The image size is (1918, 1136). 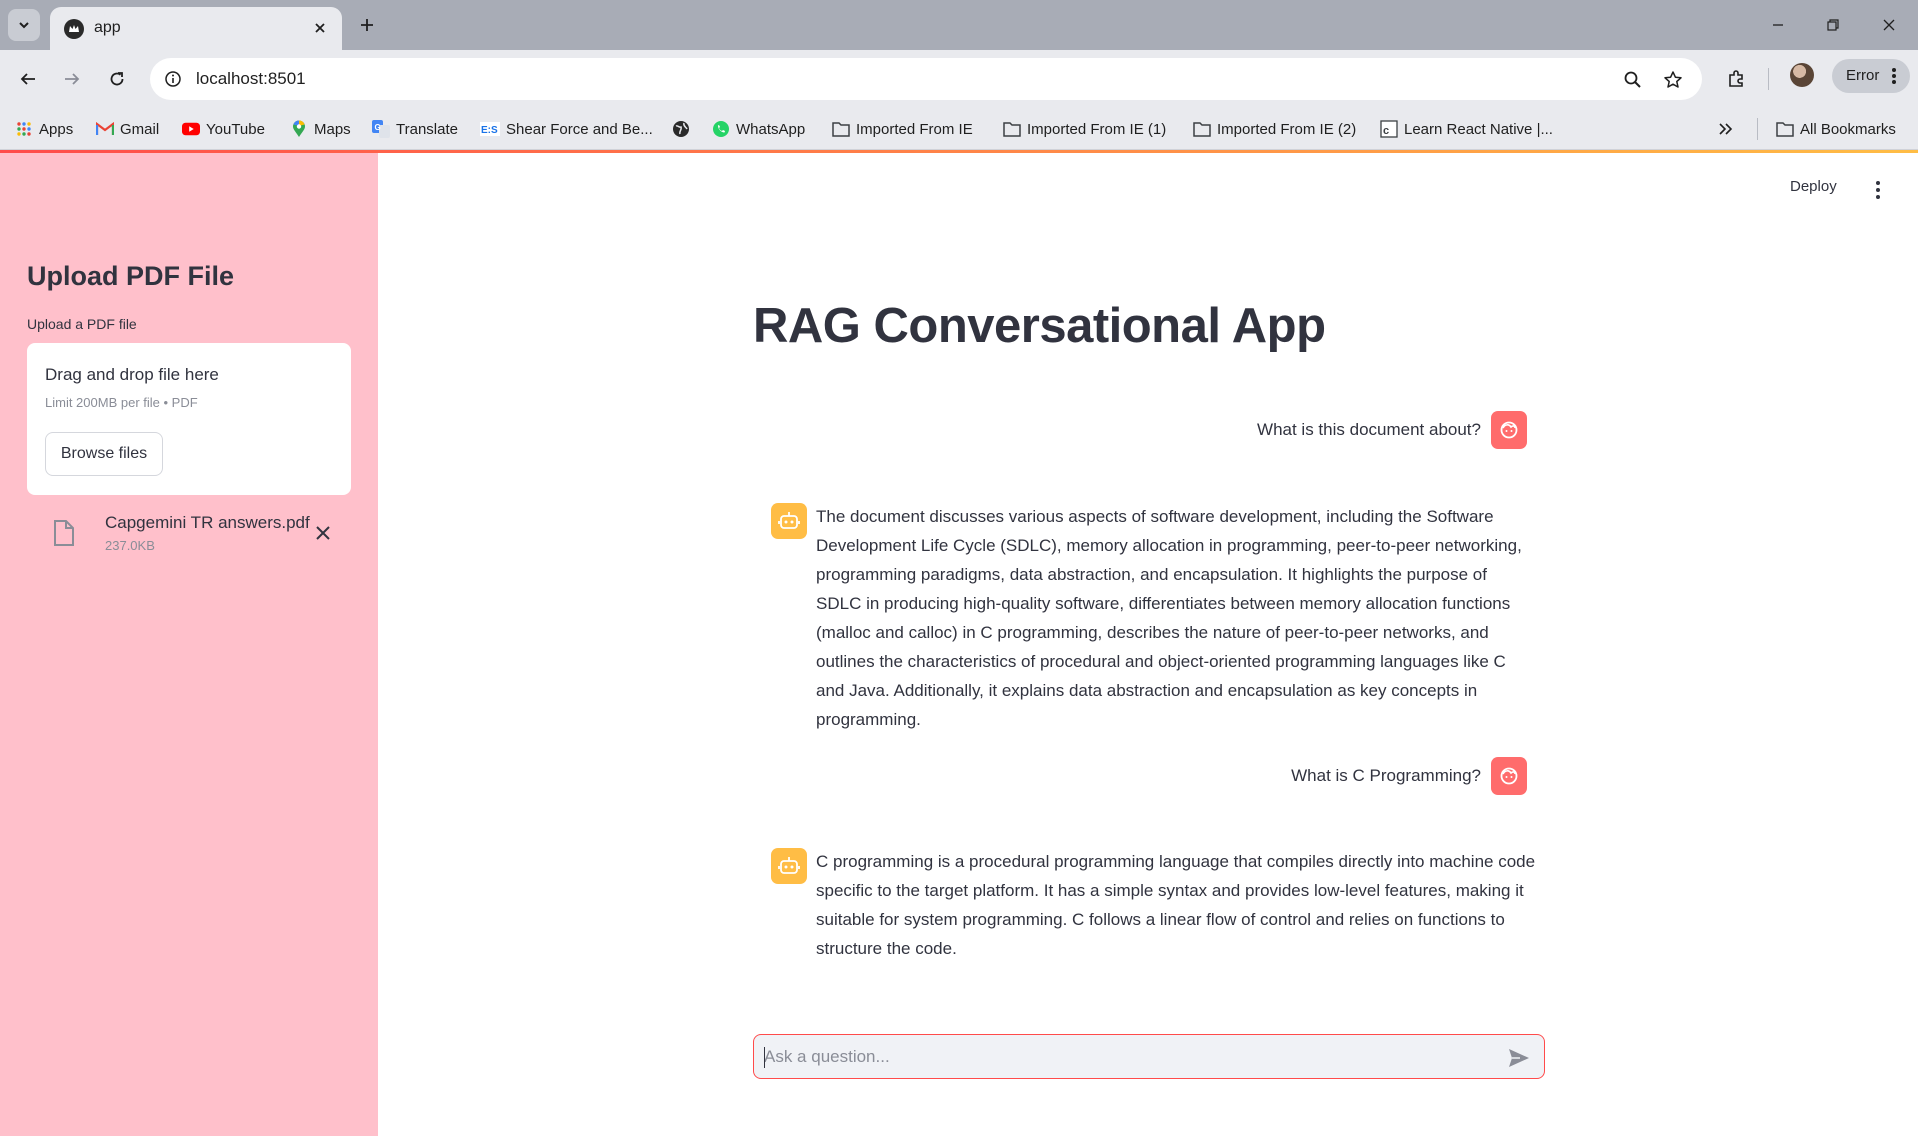 I want to click on user-message: What is C Programming?, so click(x=1409, y=776).